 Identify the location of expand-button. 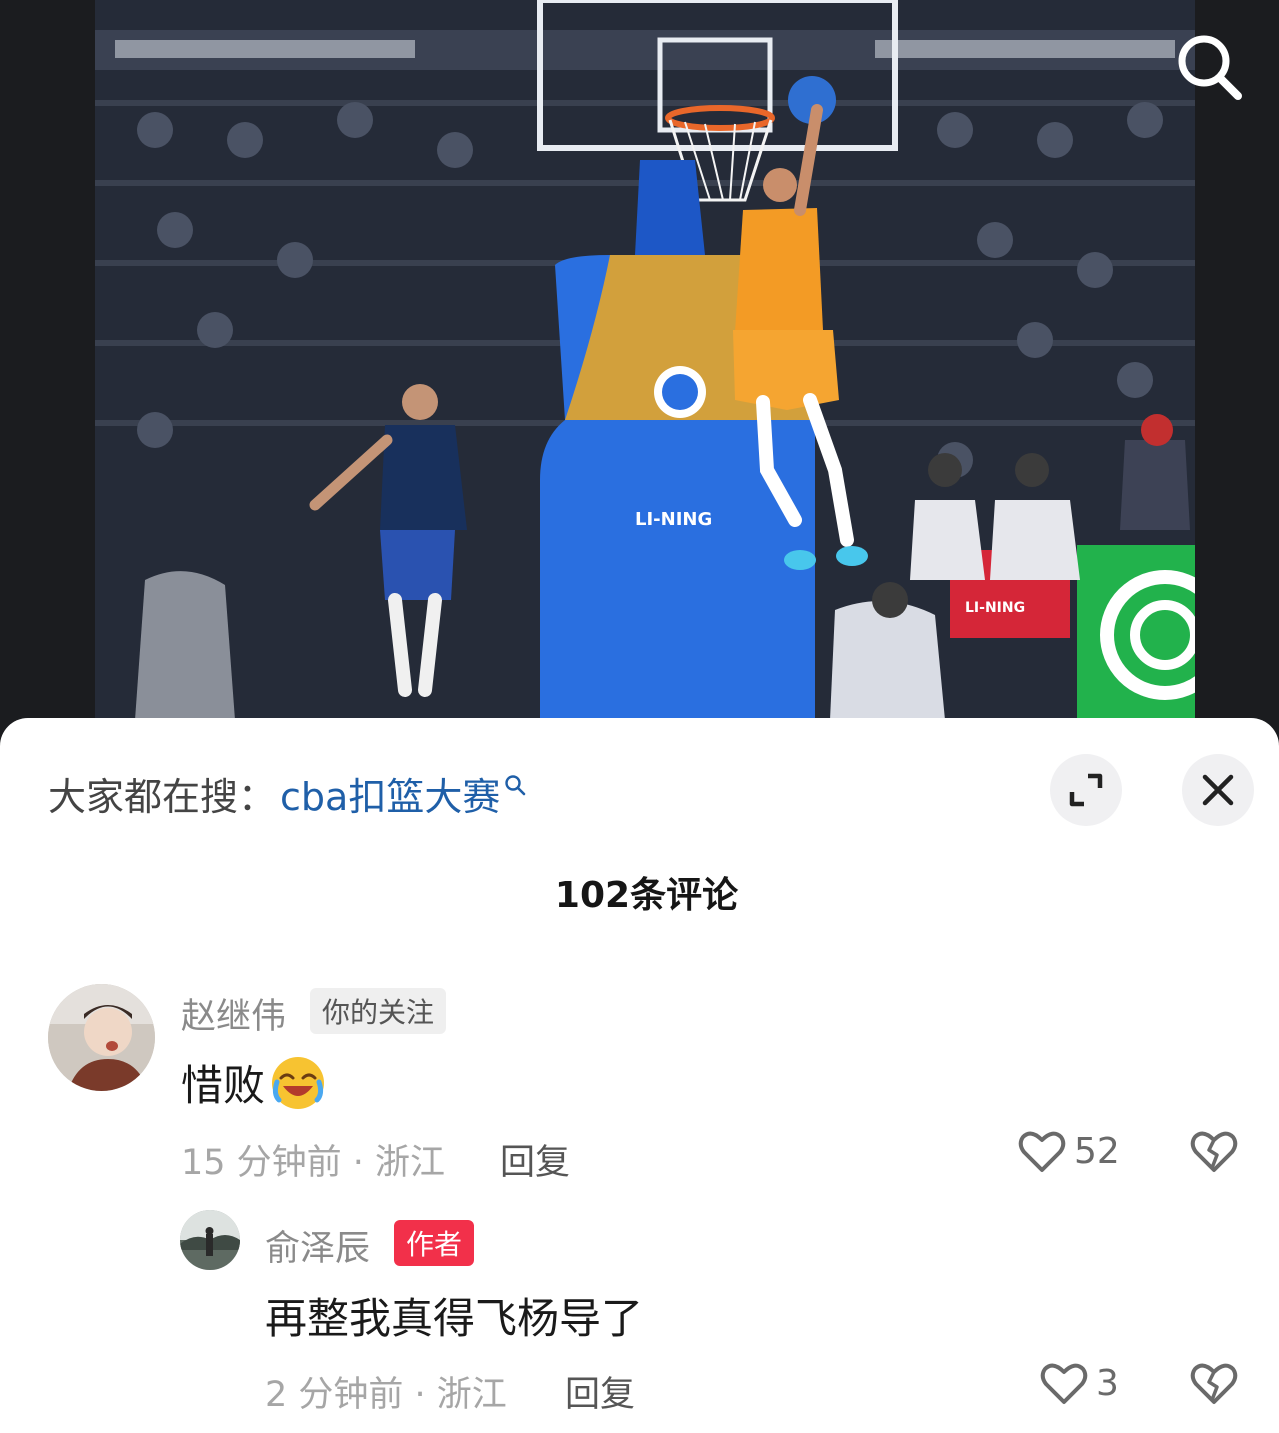
(1086, 790).